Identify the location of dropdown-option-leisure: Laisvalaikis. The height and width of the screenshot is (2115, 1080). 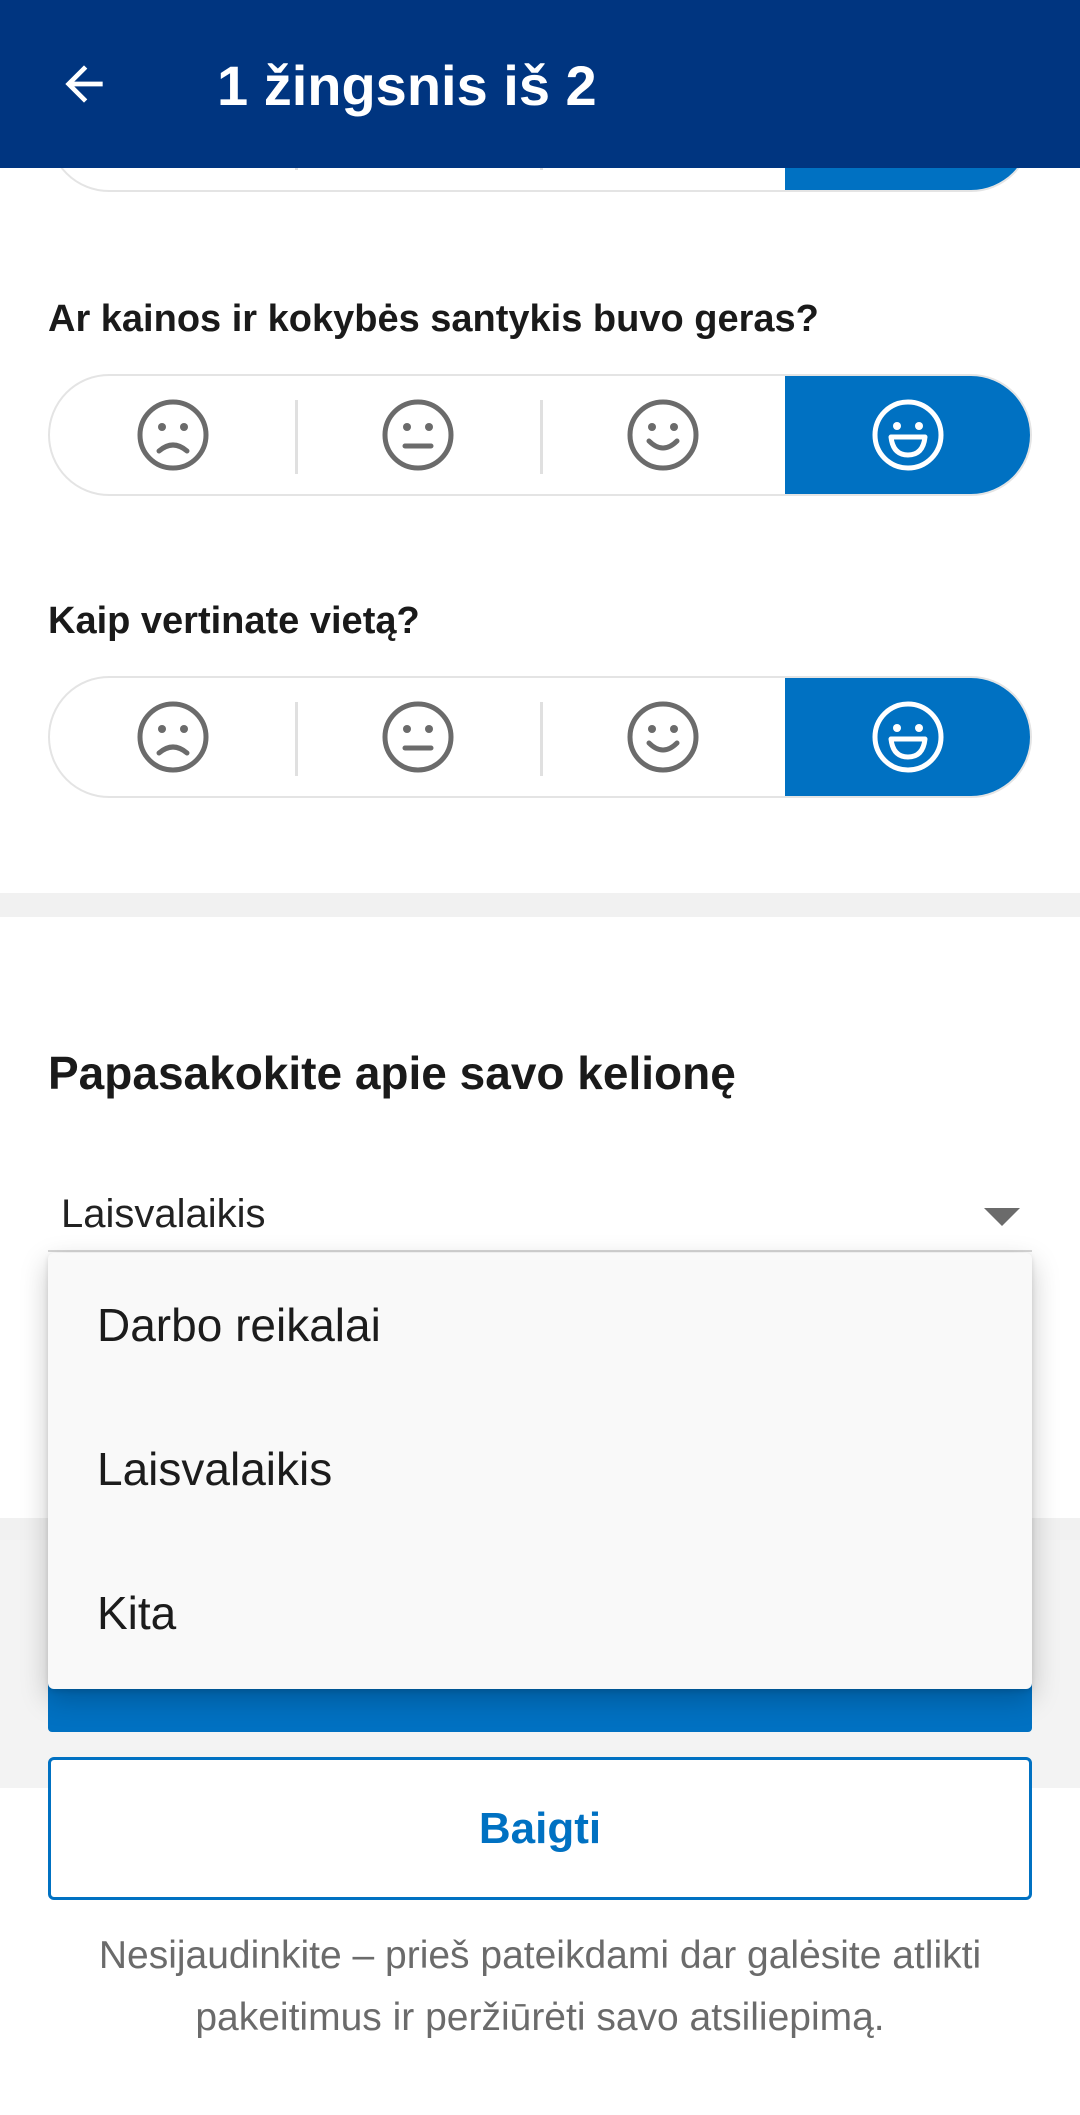
(540, 1469).